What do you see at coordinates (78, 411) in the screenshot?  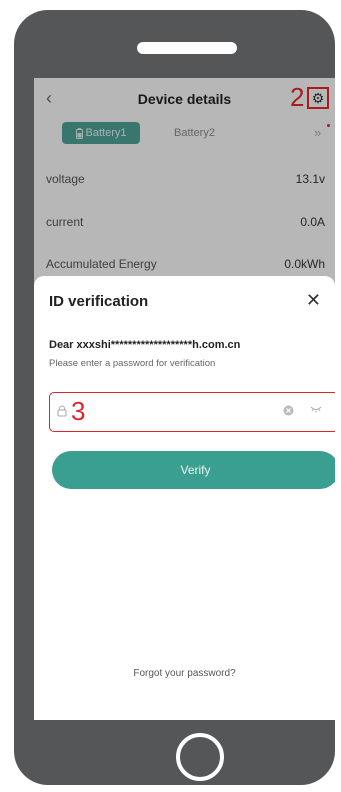 I see `step-marker: 3` at bounding box center [78, 411].